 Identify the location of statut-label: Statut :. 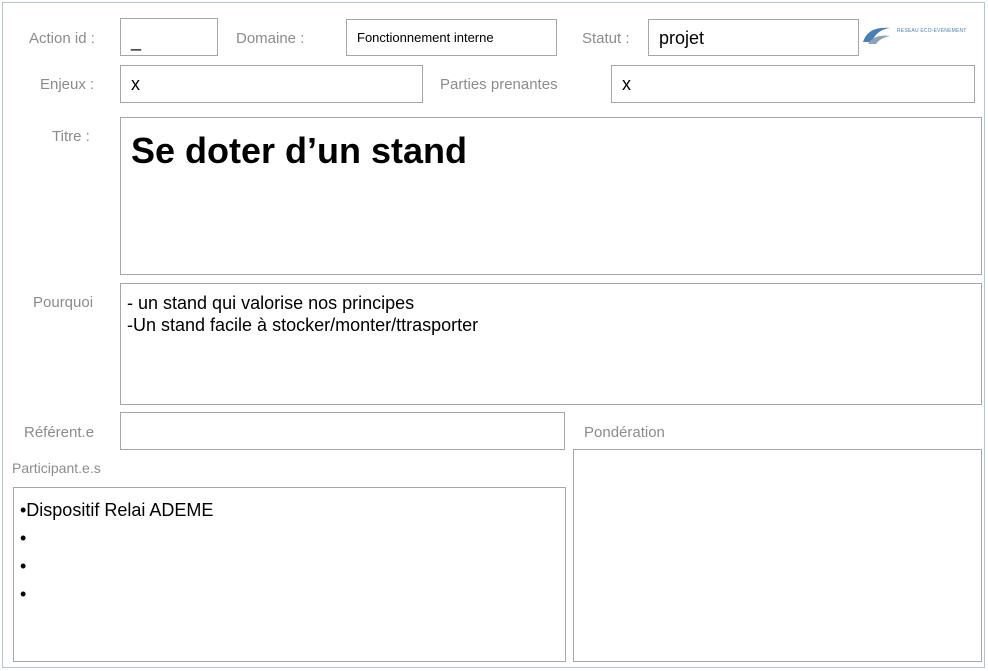
(606, 38).